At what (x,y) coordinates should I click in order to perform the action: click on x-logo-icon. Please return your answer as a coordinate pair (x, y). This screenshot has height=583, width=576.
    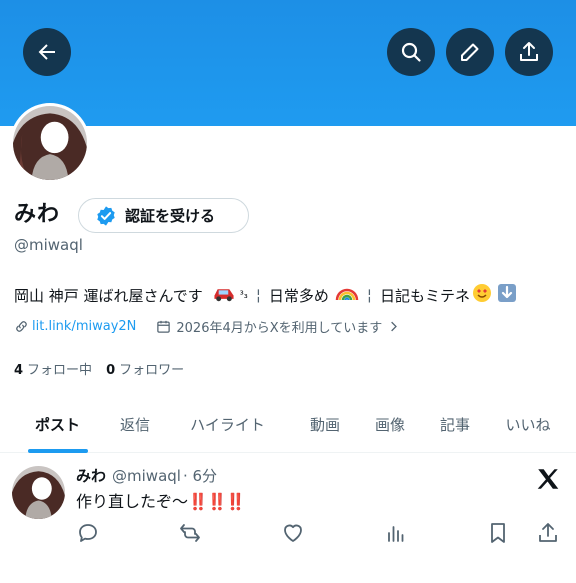
    Looking at the image, I should click on (548, 479).